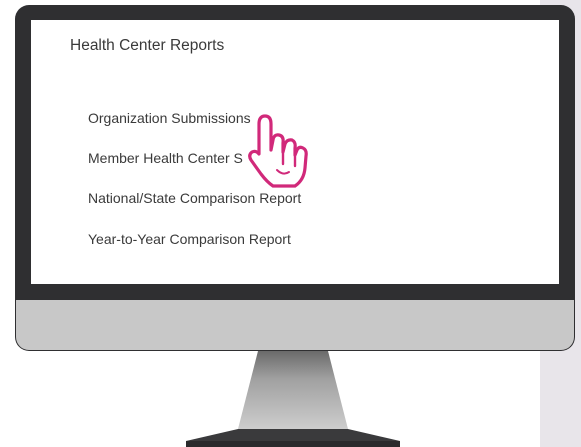 The image size is (581, 447). Describe the element at coordinates (295, 325) in the screenshot. I see `monitor-chin` at that location.